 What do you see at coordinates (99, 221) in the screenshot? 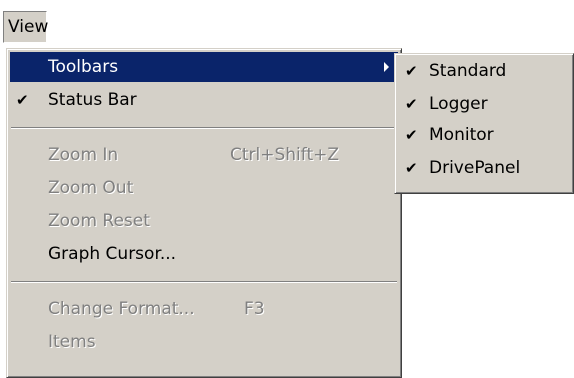
I see `menu-item-zoom-reset-label: Zoom Reset` at bounding box center [99, 221].